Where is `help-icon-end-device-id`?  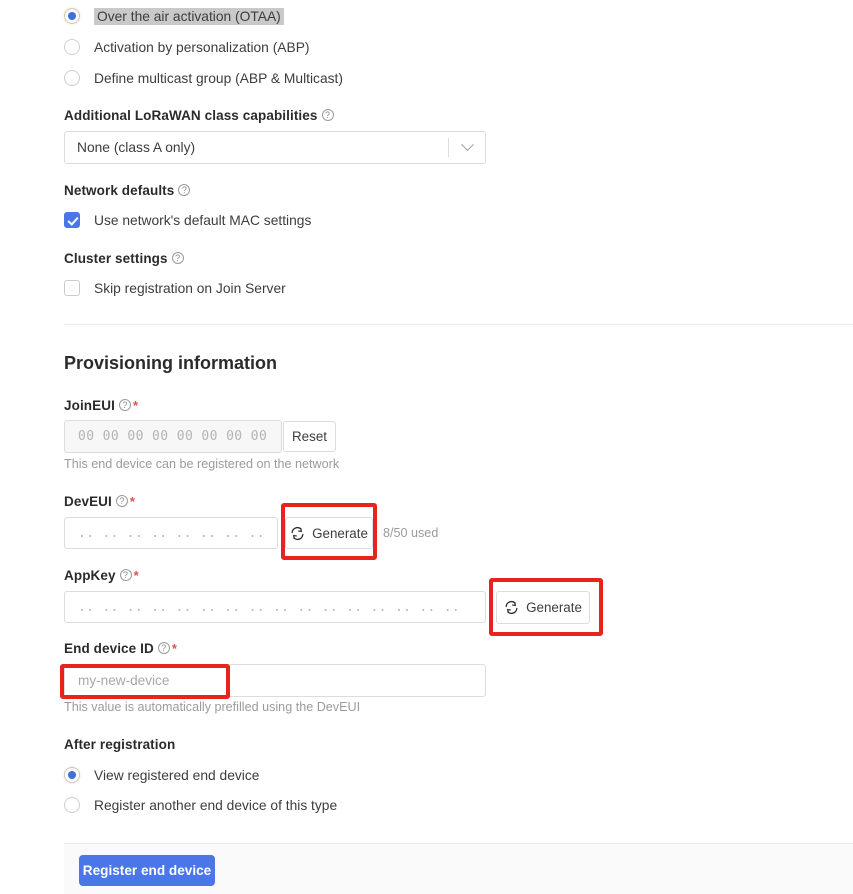 help-icon-end-device-id is located at coordinates (163, 648).